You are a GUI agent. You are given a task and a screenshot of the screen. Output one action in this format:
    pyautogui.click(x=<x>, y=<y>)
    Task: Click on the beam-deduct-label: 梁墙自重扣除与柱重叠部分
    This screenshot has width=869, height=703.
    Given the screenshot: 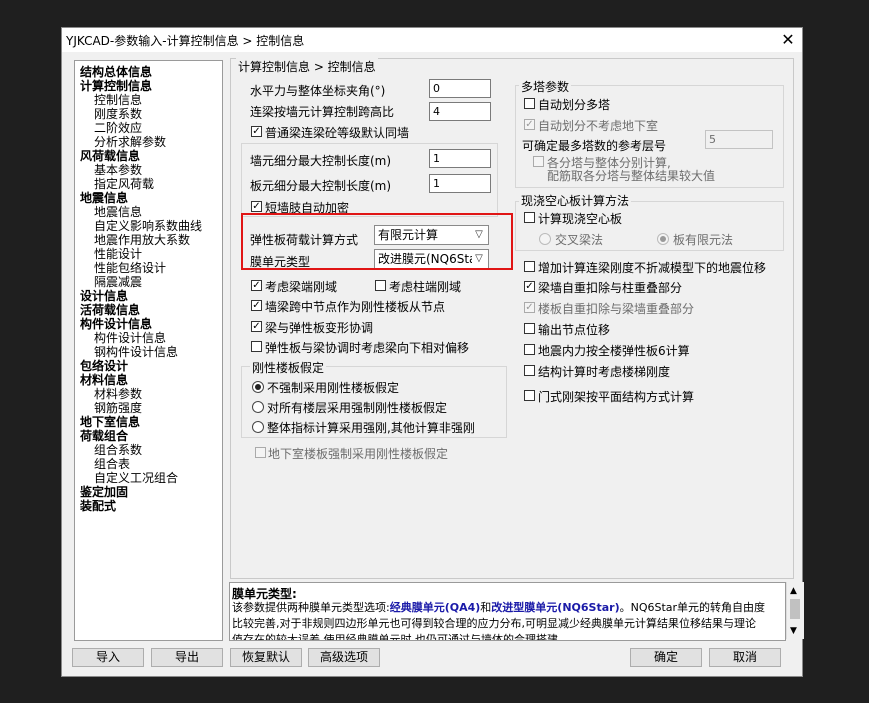 What is the action you would take?
    pyautogui.click(x=610, y=288)
    